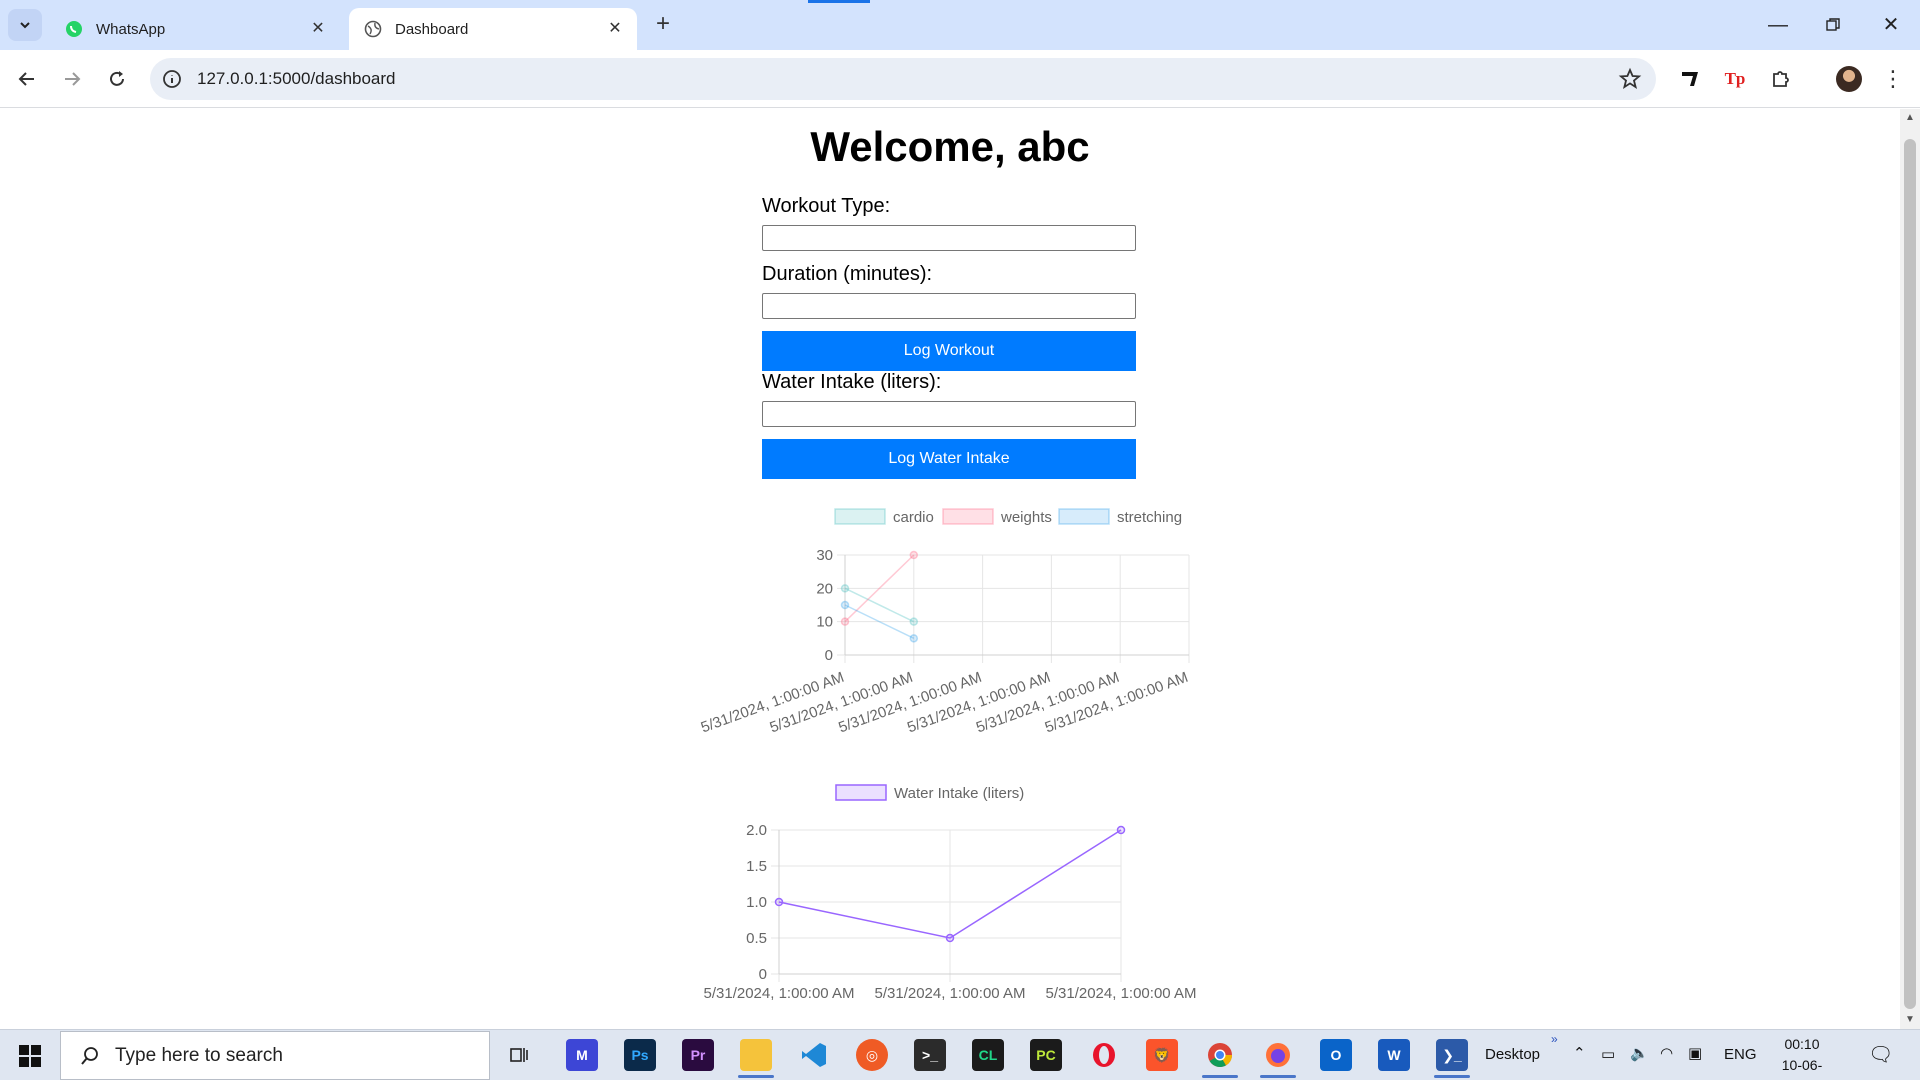  I want to click on file-explorer-icon, so click(756, 1055).